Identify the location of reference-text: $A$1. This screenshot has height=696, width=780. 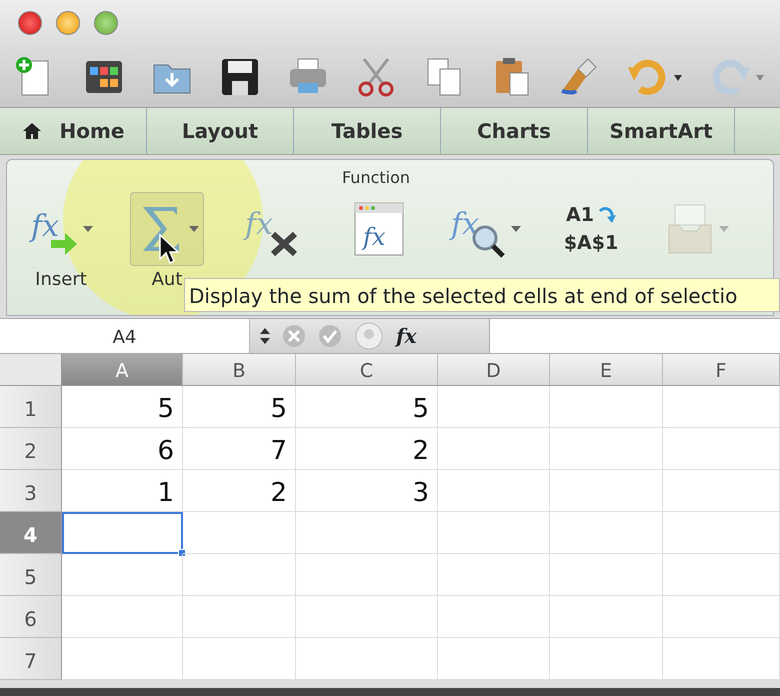
(591, 243).